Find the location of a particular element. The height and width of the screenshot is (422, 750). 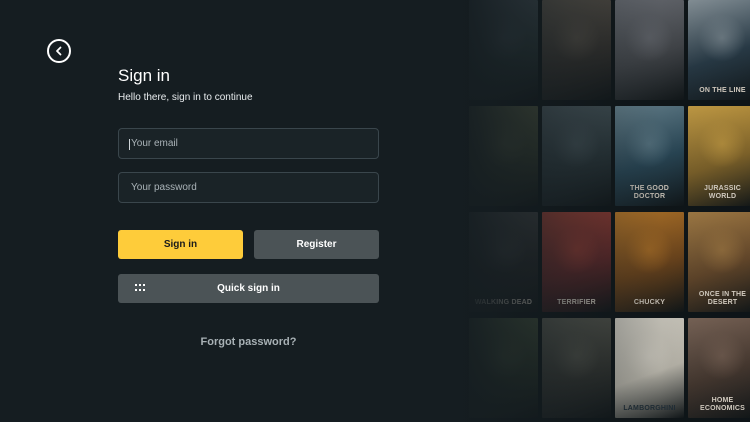

quick-sign-in-button: Quick sign in is located at coordinates (248, 288).